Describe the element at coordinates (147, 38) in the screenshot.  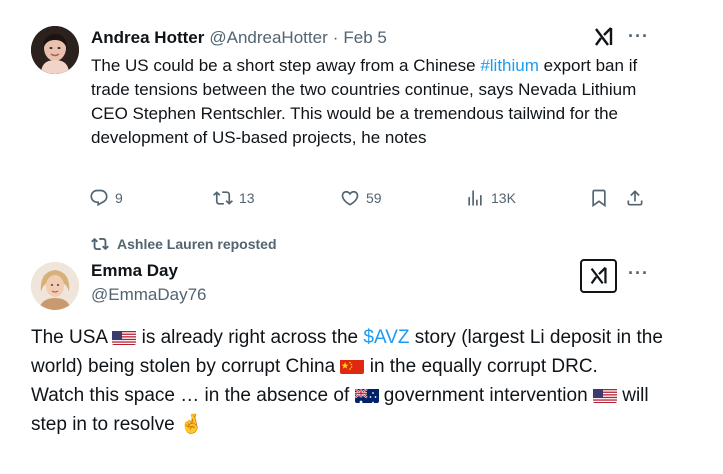
I see `author-name: Andrea Hotter` at that location.